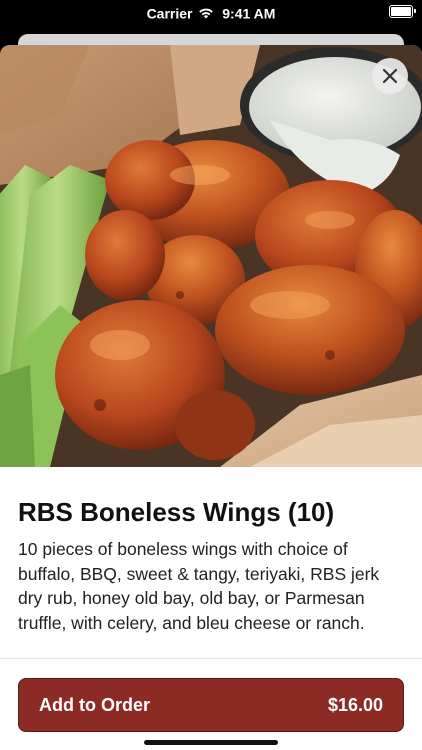  What do you see at coordinates (169, 13) in the screenshot?
I see `carrier-label: Carrier` at bounding box center [169, 13].